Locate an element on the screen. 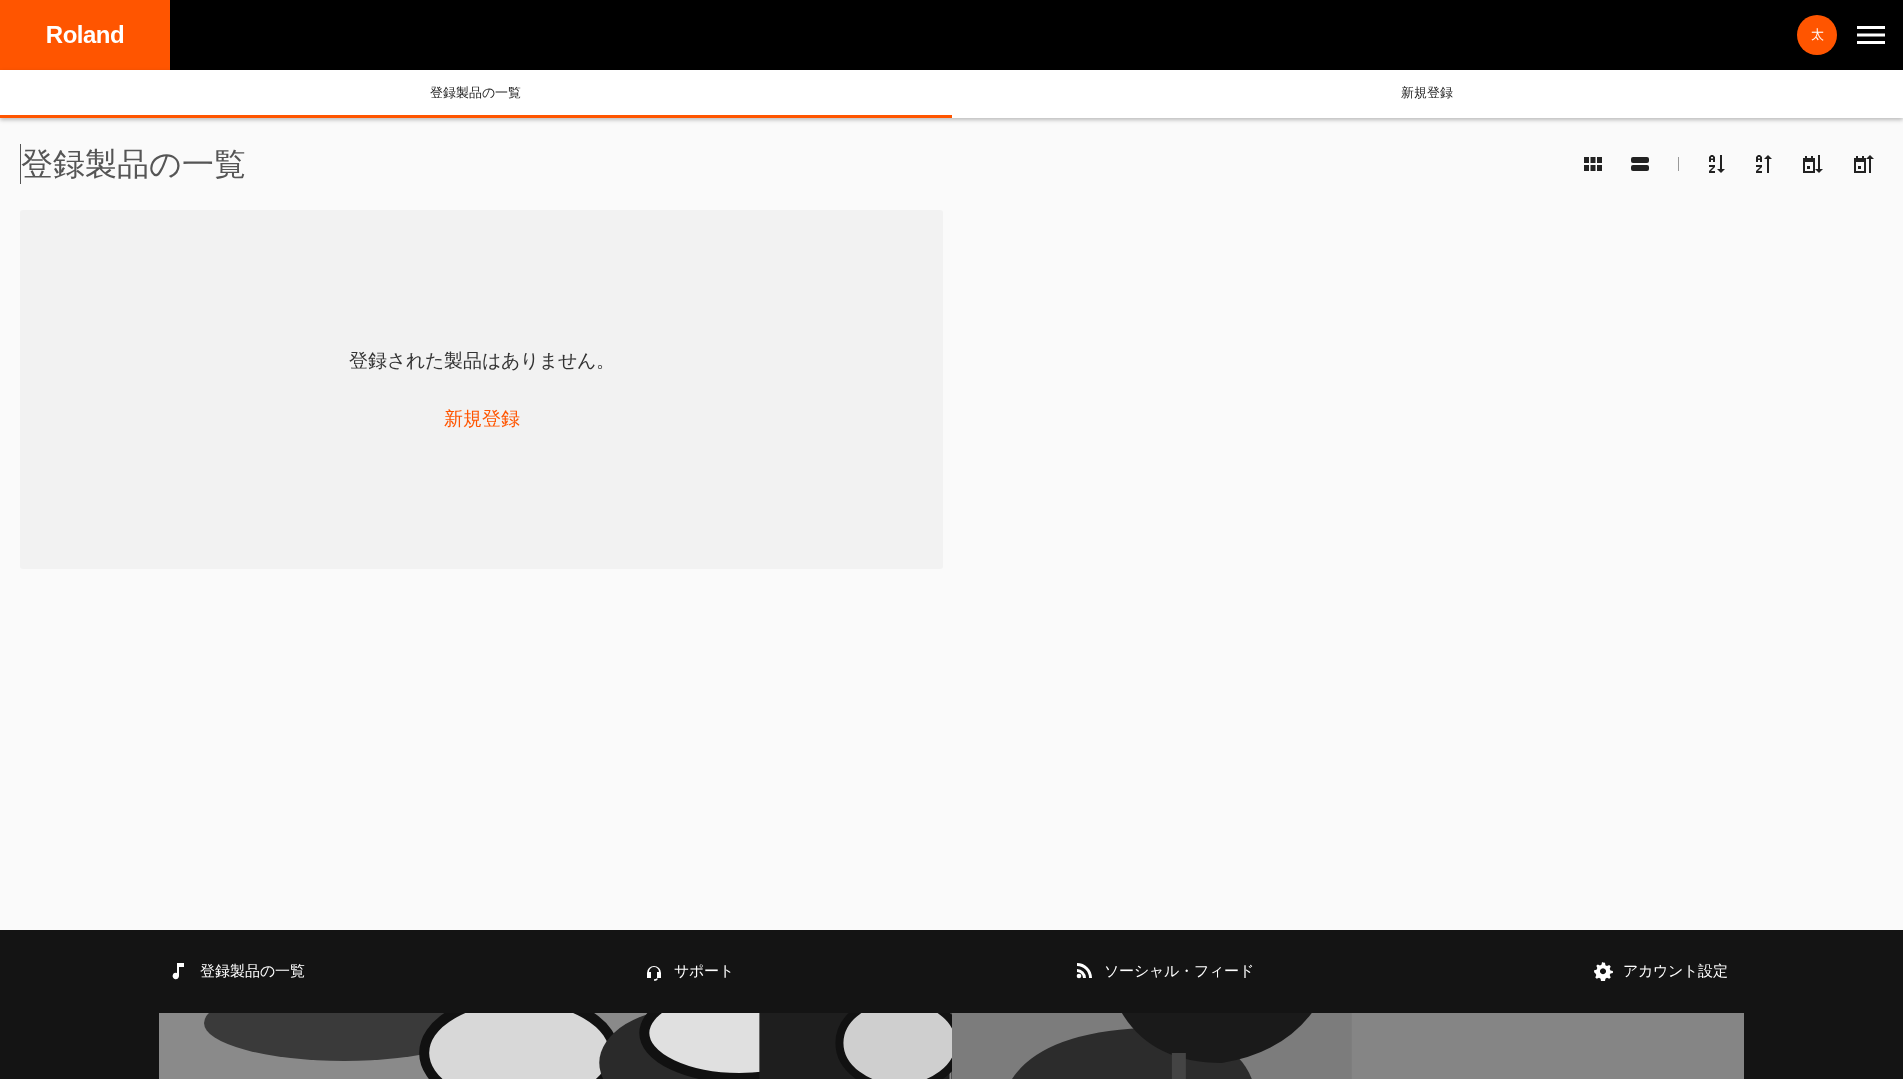 This screenshot has height=1079, width=1903. calendar-down-icon is located at coordinates (1813, 164).